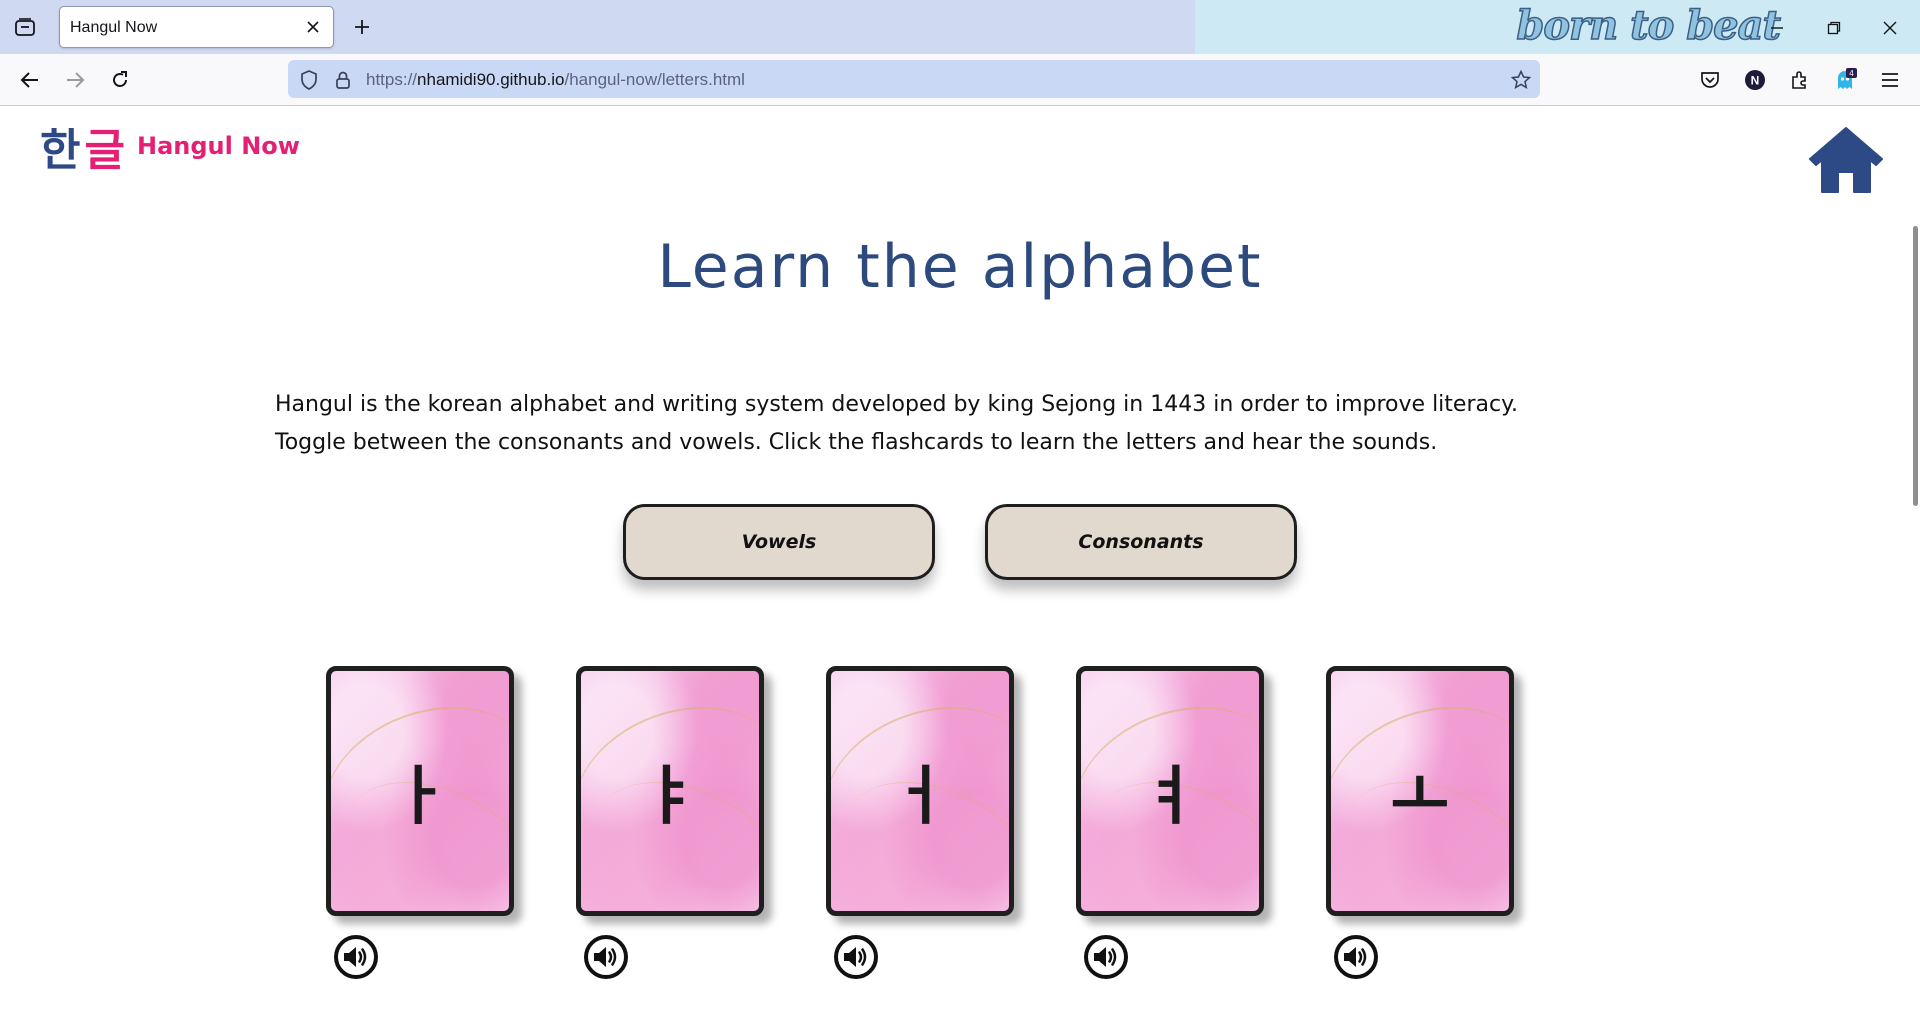  Describe the element at coordinates (1170, 797) in the screenshot. I see `flashcard-letter: ㅕ` at that location.